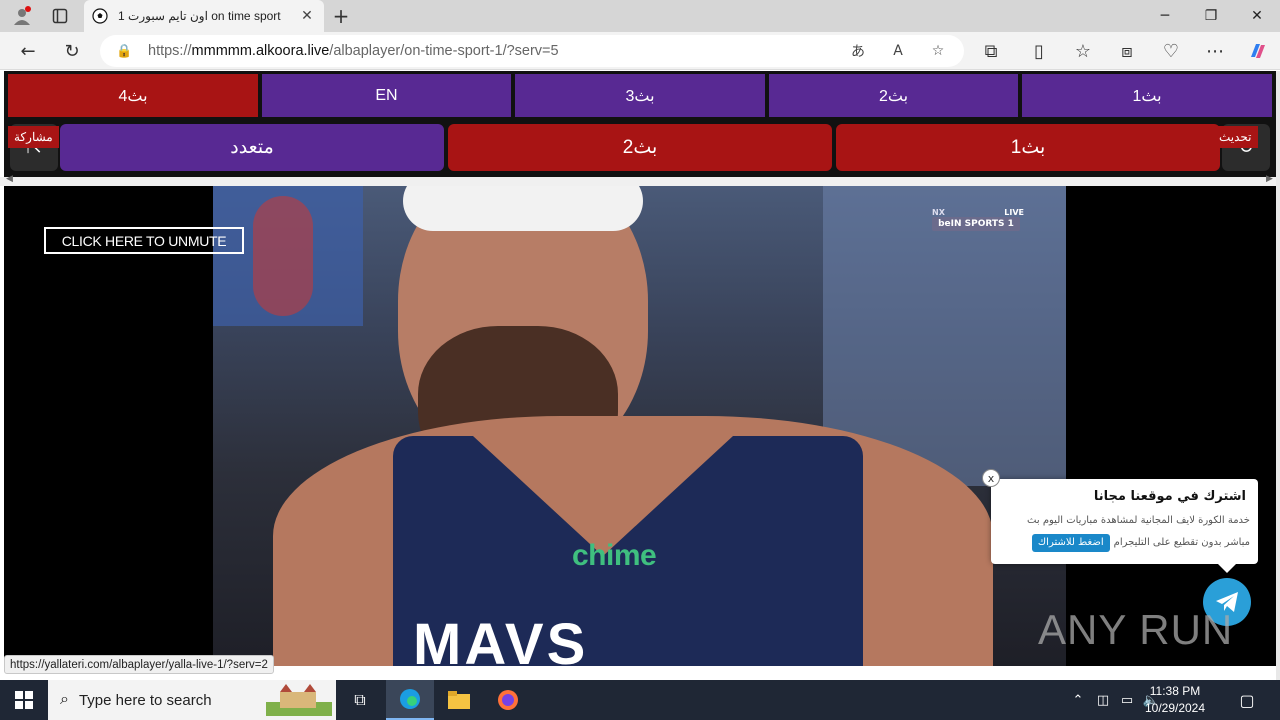 The image size is (1280, 720). I want to click on back-button: ←, so click(28, 51).